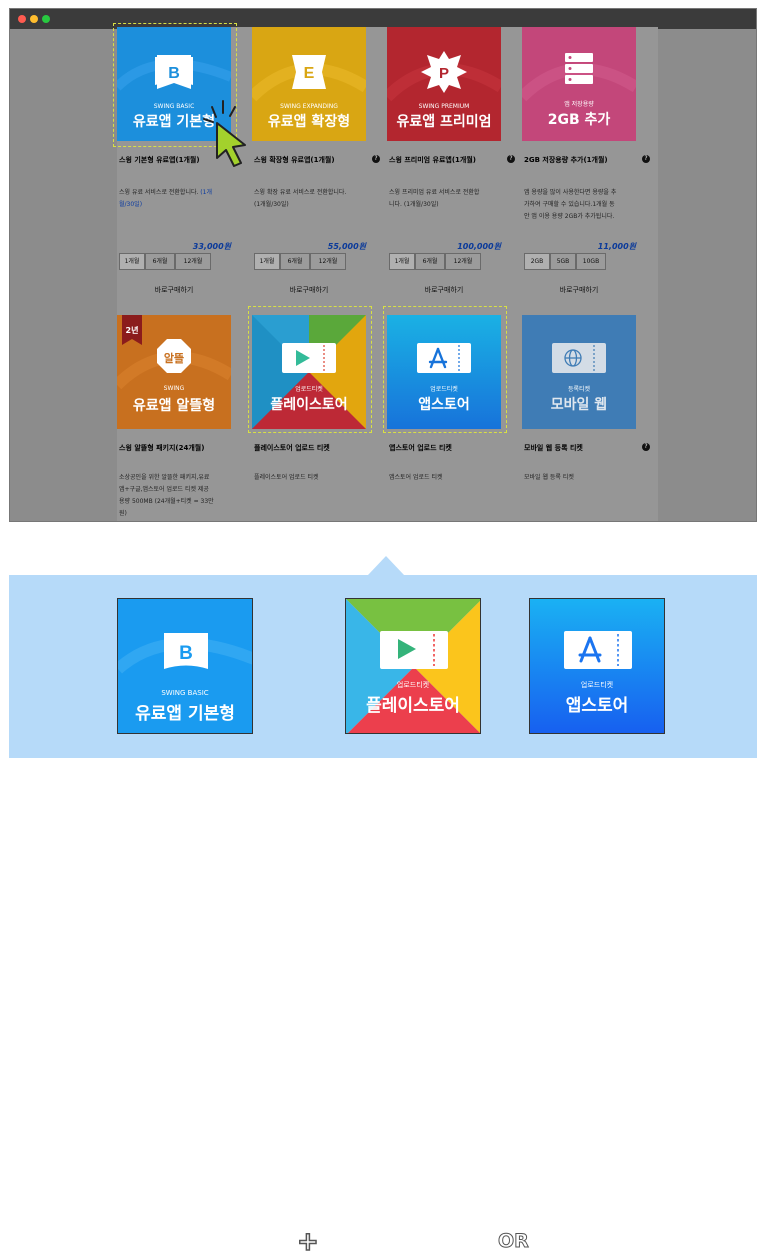  What do you see at coordinates (34, 19) in the screenshot?
I see `minimize-window-button` at bounding box center [34, 19].